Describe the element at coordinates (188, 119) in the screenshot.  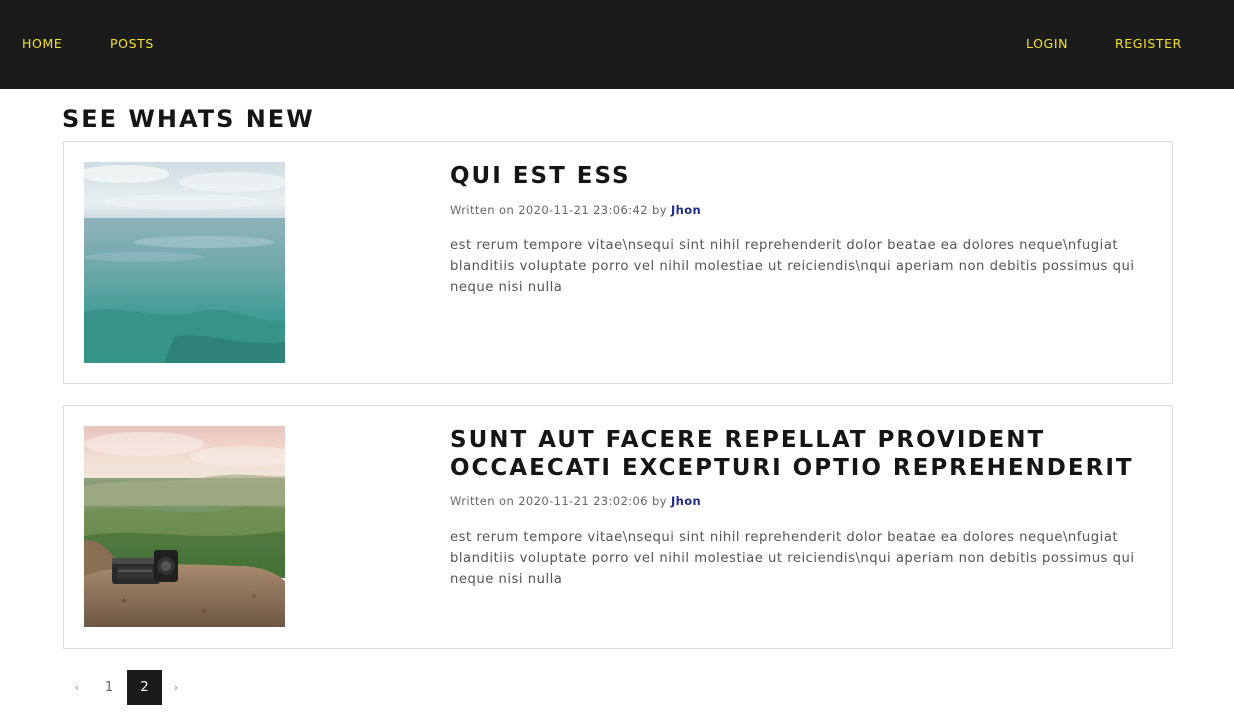
I see `page-title: SEE WHATS NEW` at that location.